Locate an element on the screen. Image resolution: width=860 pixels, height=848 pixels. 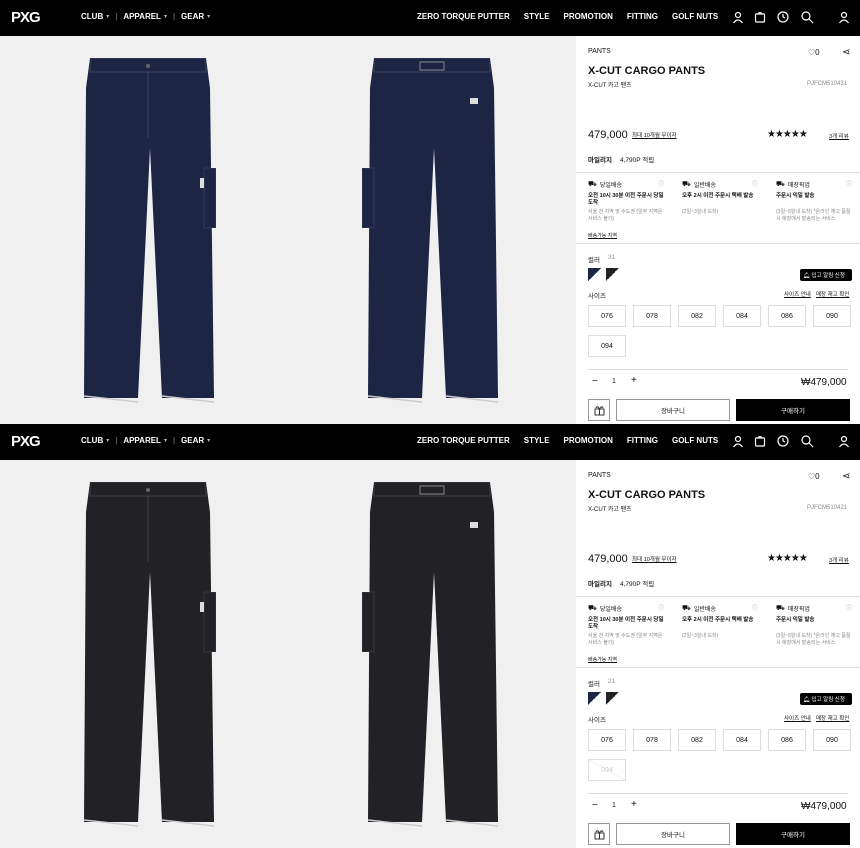
delivery-note: 서울 전 지역 및 수도권 (일부 지역은 서비스 불가) is located at coordinates (625, 639).